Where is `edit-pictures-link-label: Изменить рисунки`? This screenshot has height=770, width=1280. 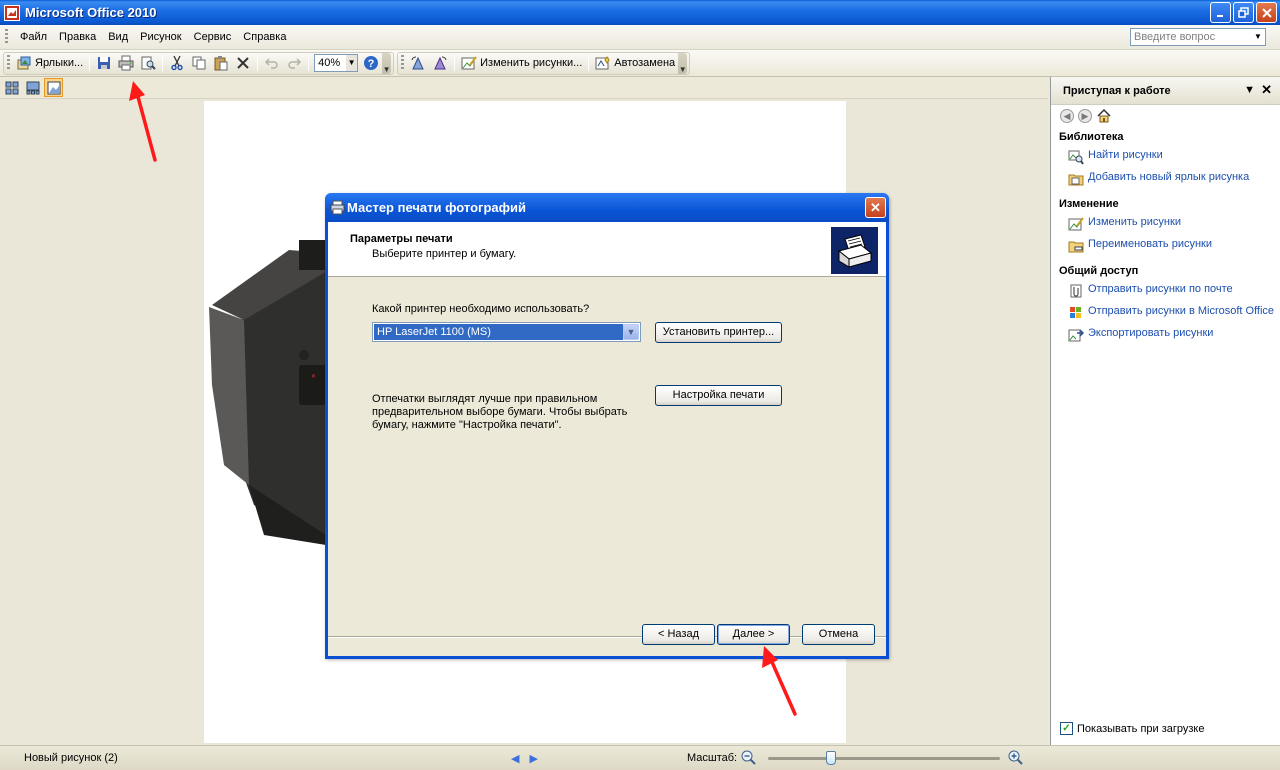 edit-pictures-link-label: Изменить рисунки is located at coordinates (1134, 222).